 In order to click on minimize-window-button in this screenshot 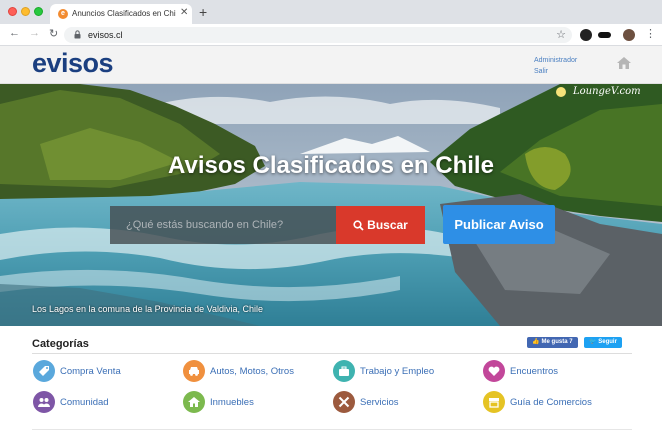, I will do `click(25, 11)`.